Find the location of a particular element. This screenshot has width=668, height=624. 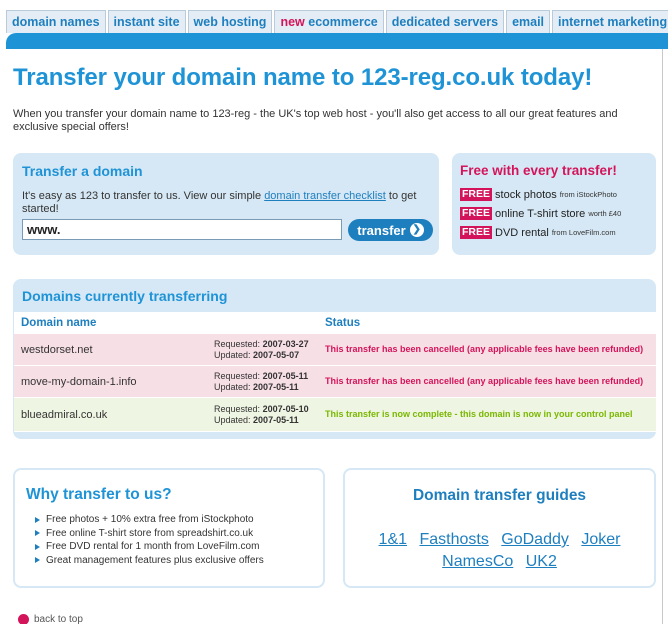

requested-date: 2007-05-10 is located at coordinates (285, 408).